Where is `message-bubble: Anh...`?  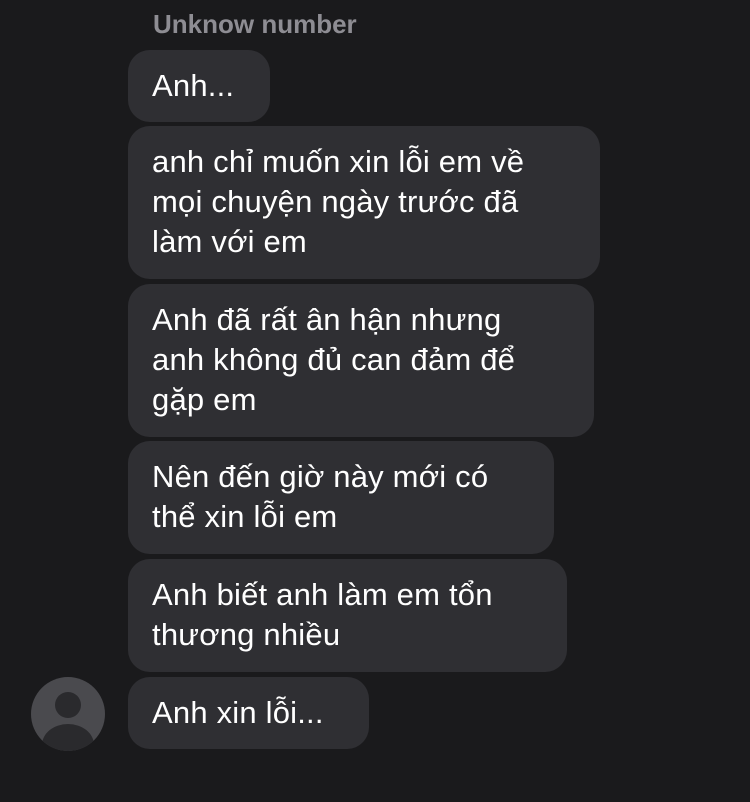
message-bubble: Anh... is located at coordinates (199, 86).